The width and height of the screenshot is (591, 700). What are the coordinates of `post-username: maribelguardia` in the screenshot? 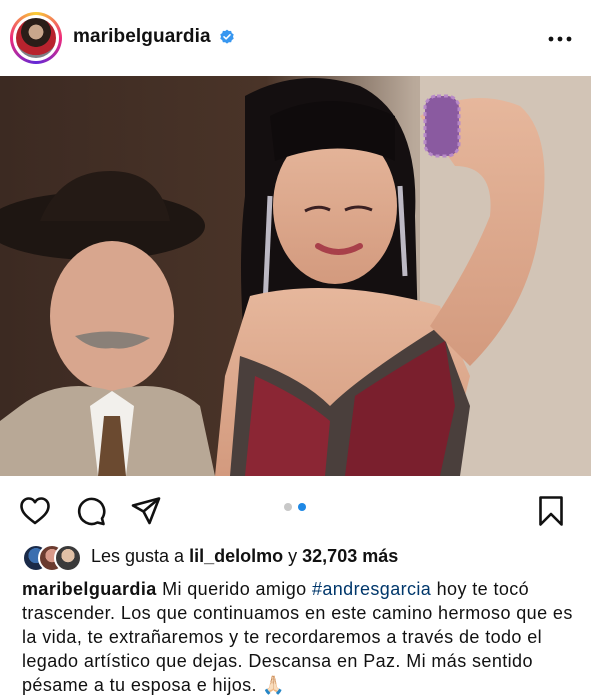 It's located at (142, 37).